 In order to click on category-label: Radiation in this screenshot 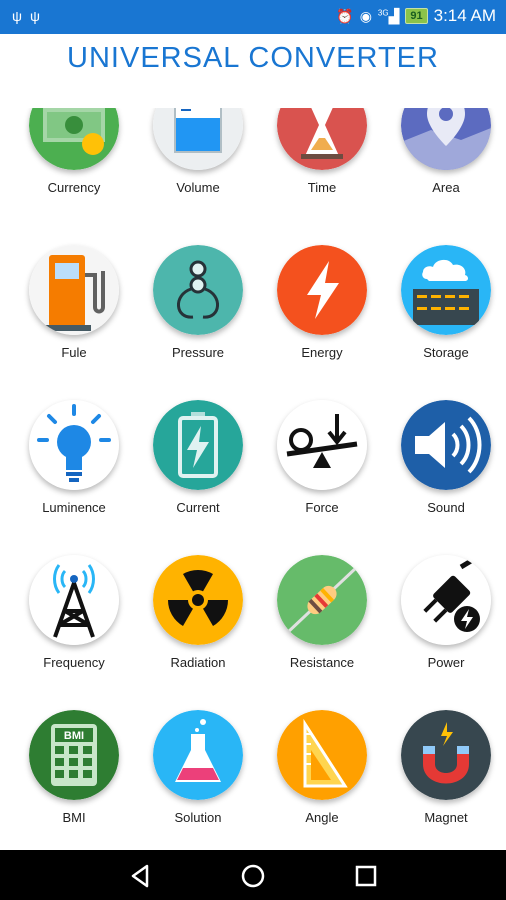, I will do `click(198, 662)`.